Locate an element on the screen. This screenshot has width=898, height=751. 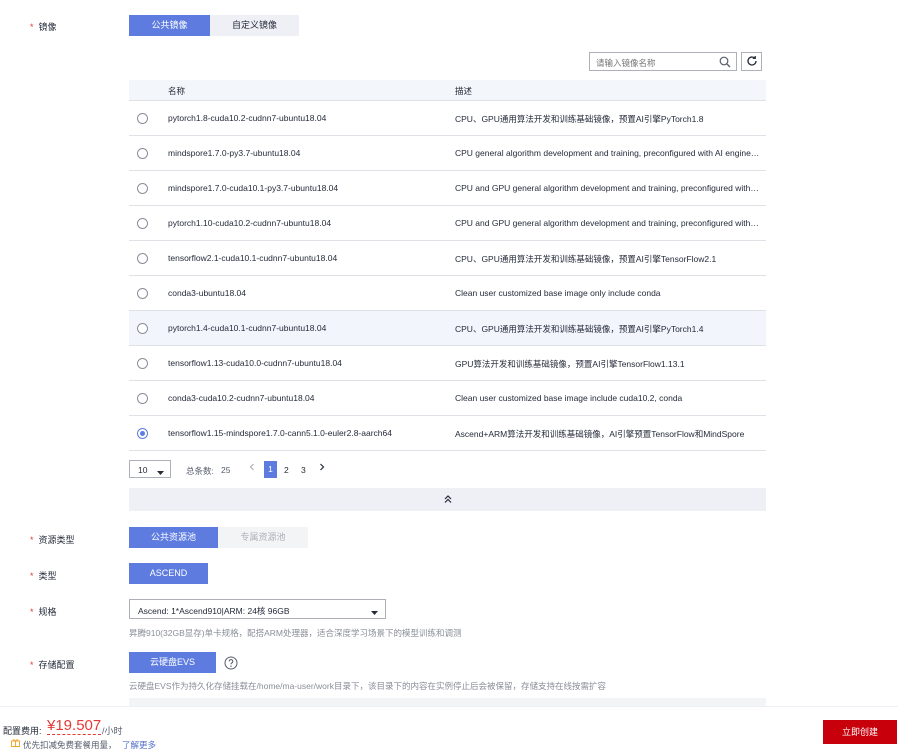
next-page-icon is located at coordinates (322, 468).